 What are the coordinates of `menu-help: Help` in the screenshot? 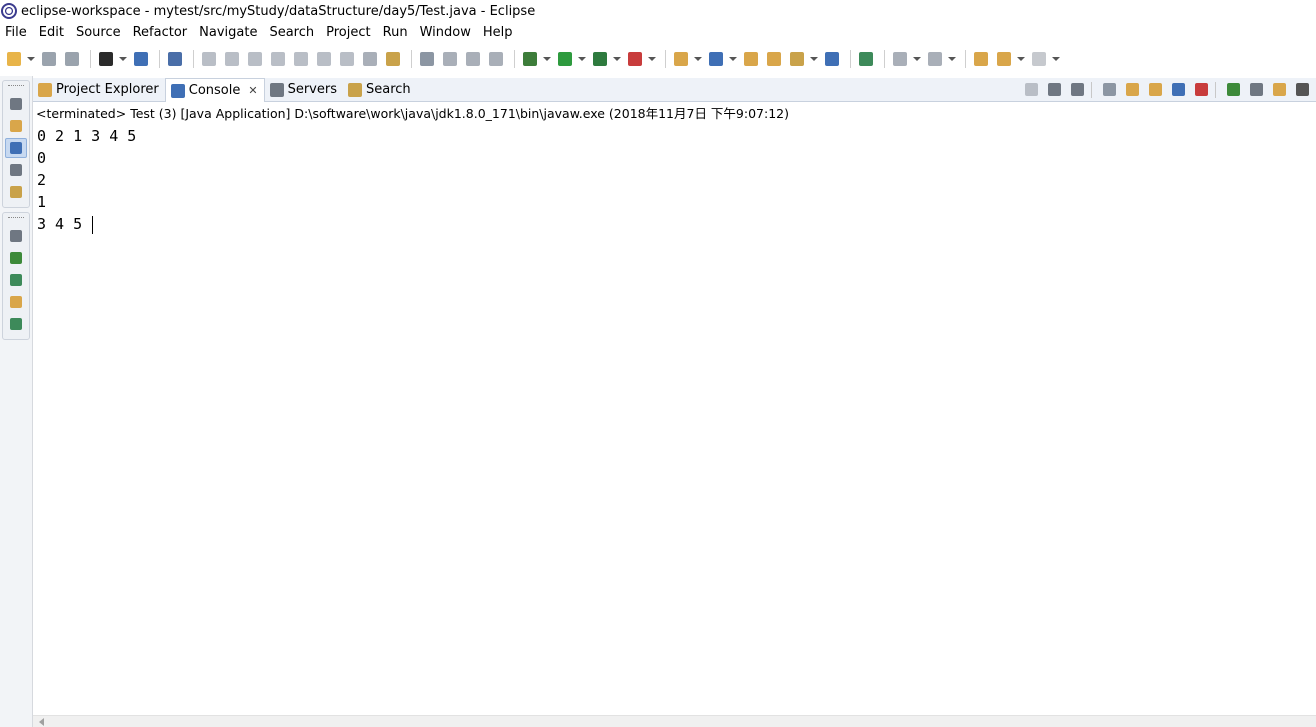 It's located at (498, 32).